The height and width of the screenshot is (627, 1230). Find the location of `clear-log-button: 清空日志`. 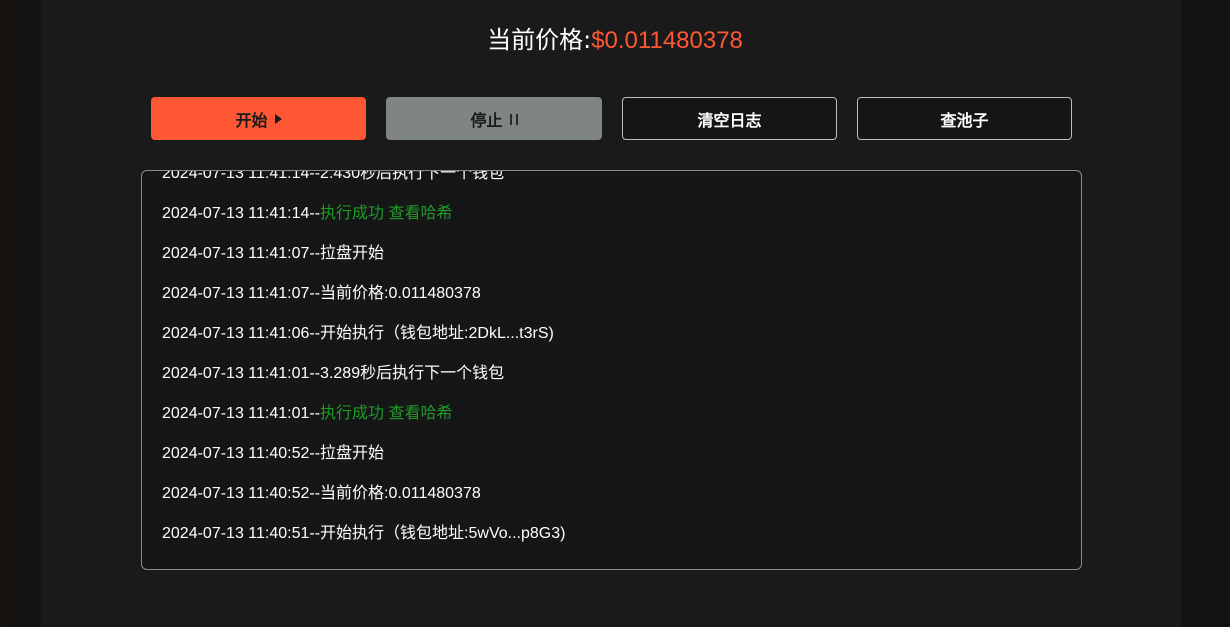

clear-log-button: 清空日志 is located at coordinates (729, 118).